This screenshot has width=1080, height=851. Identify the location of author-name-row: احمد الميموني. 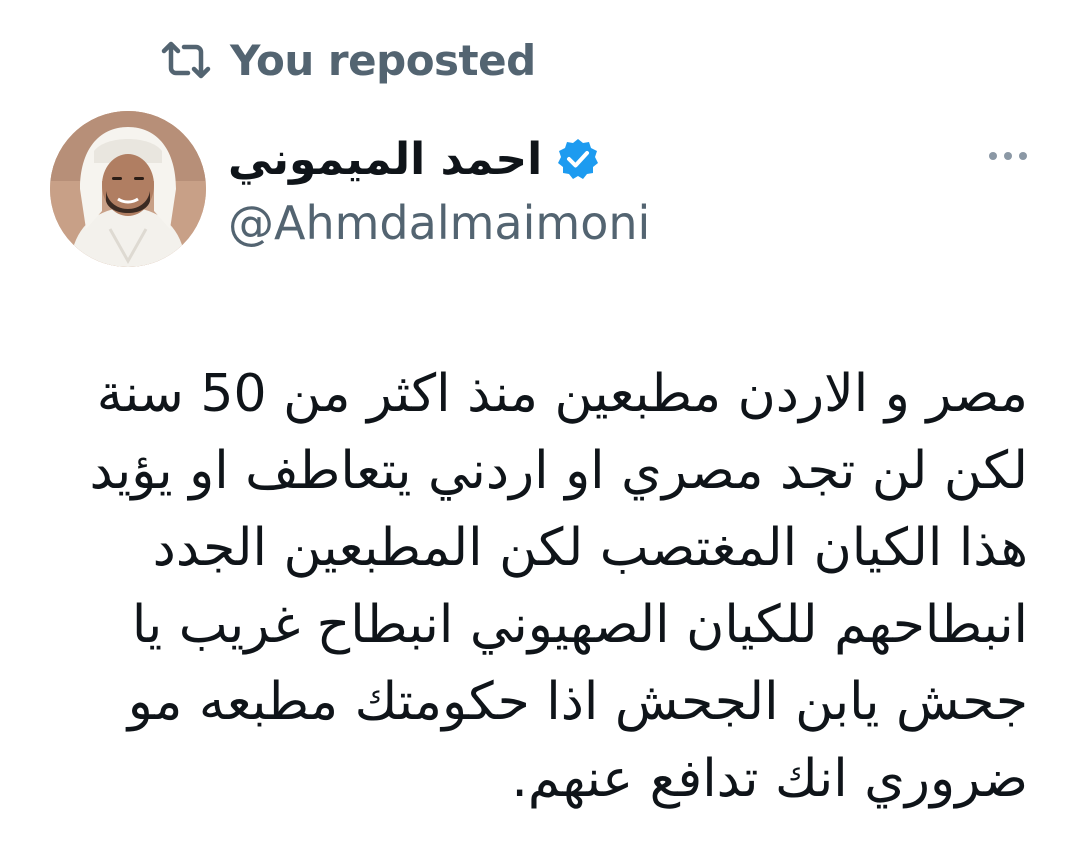
(414, 159).